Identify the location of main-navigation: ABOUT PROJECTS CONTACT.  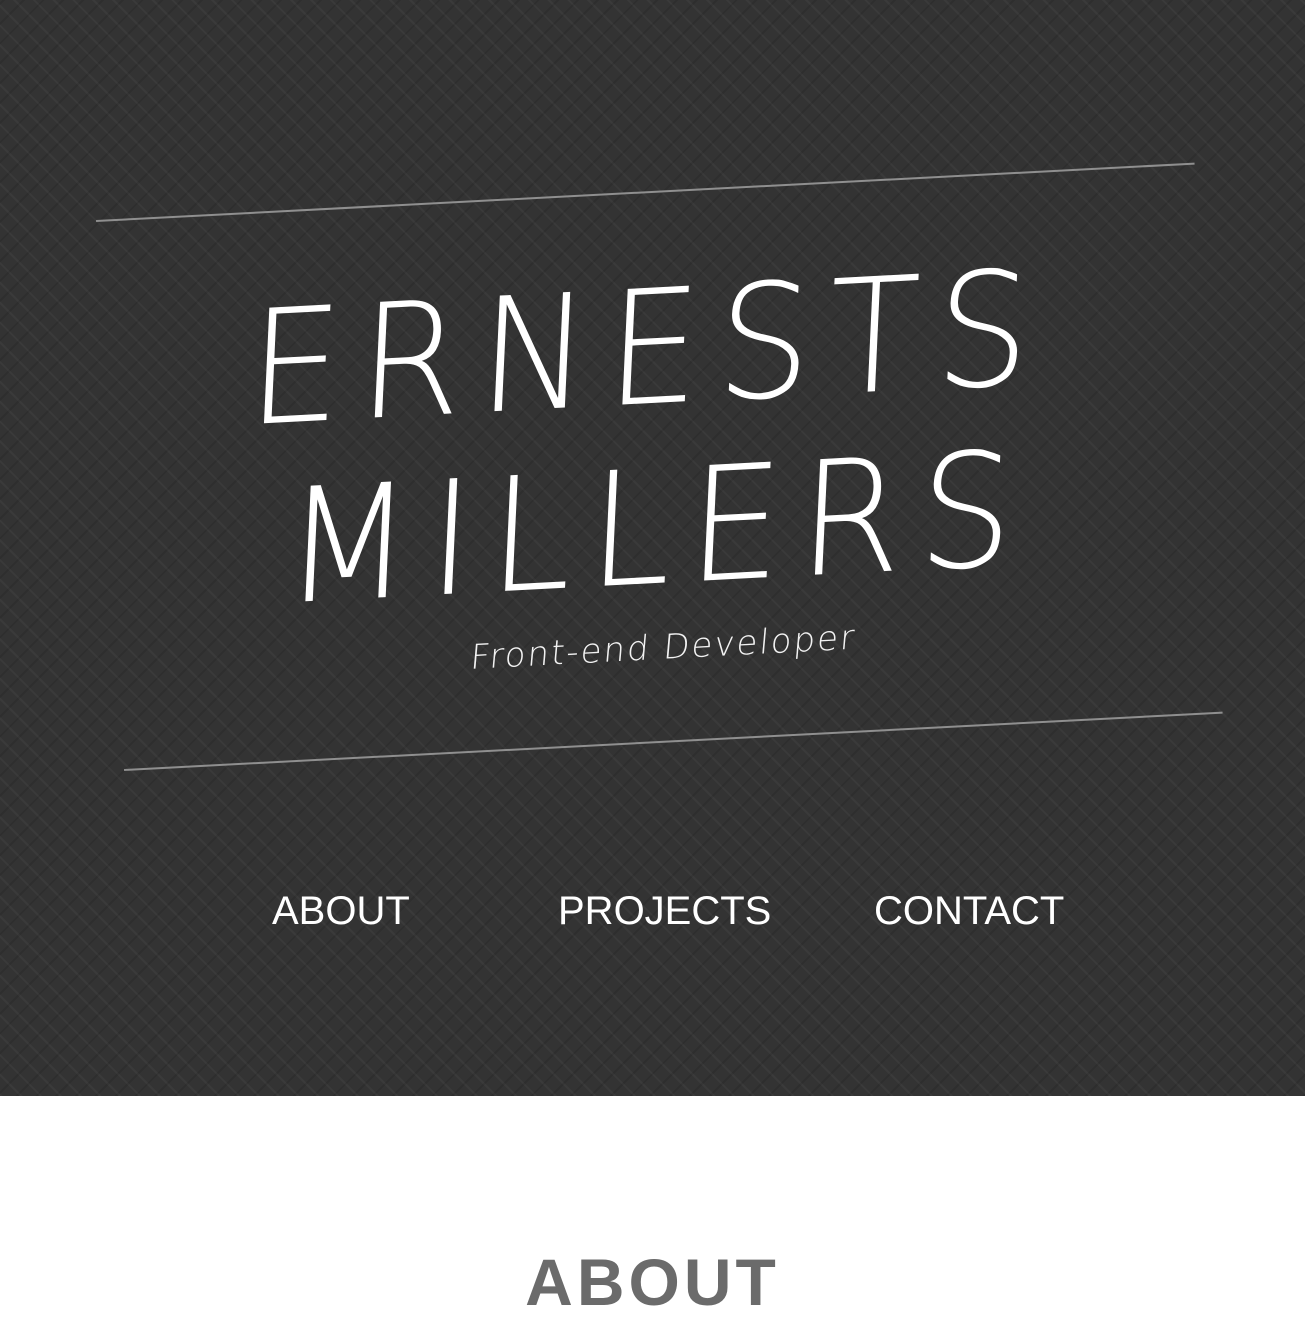
(652, 913).